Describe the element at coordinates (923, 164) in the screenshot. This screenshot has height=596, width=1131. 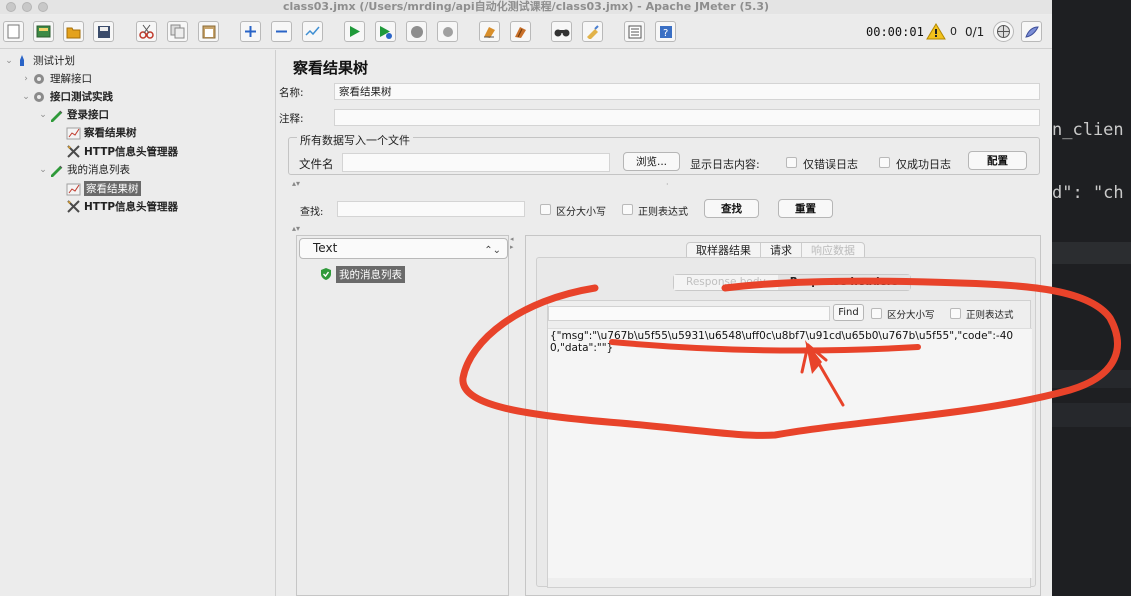
I see `success-only-label: 仅成功日志` at that location.